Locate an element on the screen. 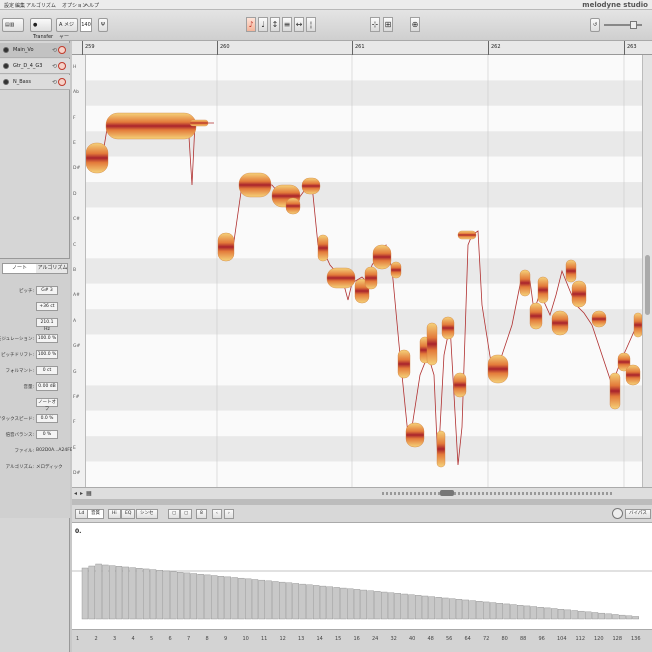 This screenshot has height=652, width=652. main-tool-button: ♪ is located at coordinates (251, 24).